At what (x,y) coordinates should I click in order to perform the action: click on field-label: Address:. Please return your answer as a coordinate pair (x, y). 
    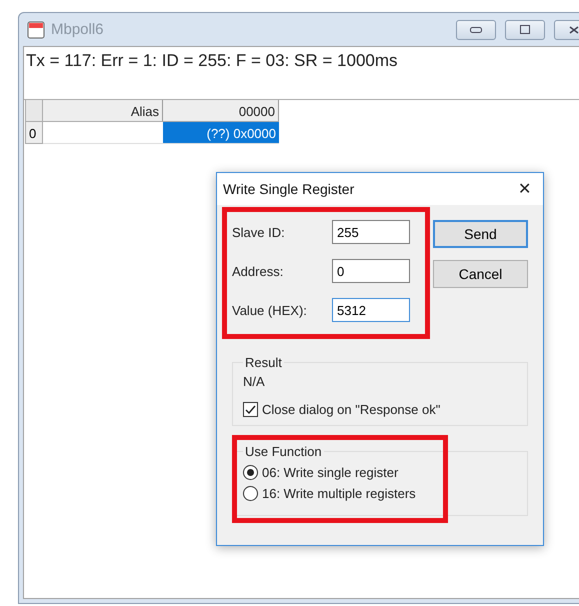
    Looking at the image, I should click on (258, 271).